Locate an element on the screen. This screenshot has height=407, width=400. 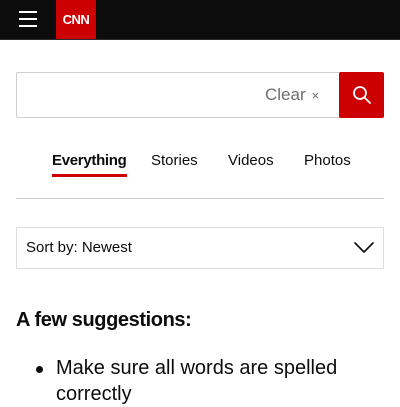
tab-photos: Photos is located at coordinates (327, 164).